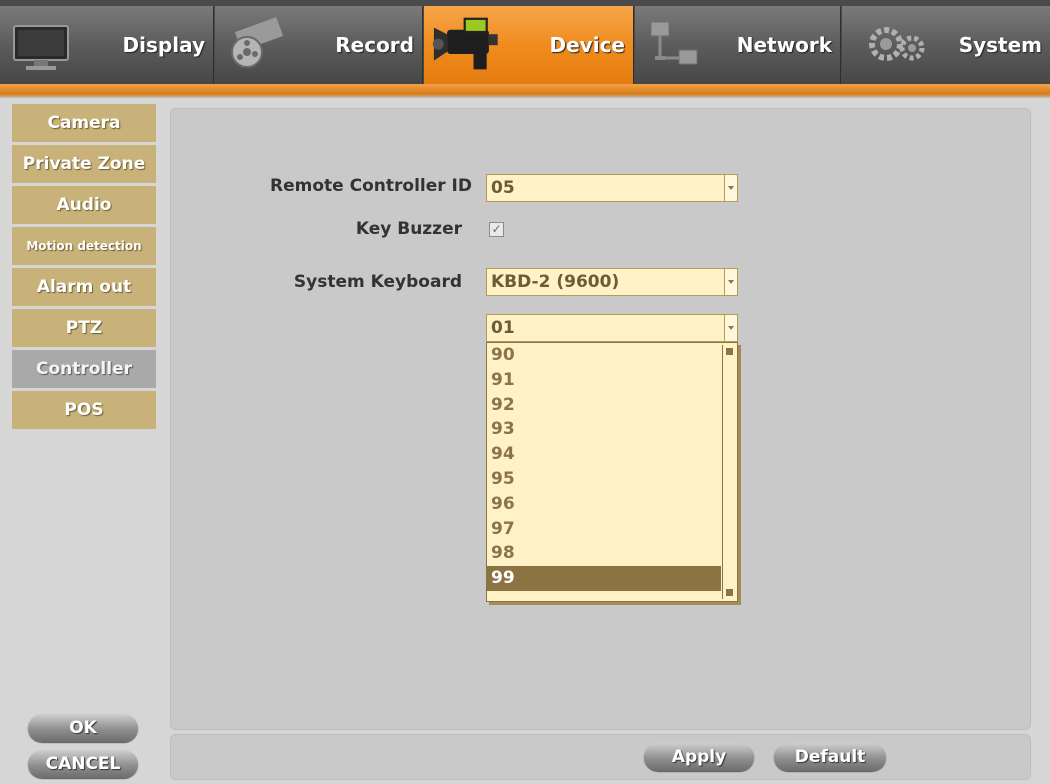  What do you see at coordinates (408, 229) in the screenshot?
I see `key-buzzer-label: Key Buzzer` at bounding box center [408, 229].